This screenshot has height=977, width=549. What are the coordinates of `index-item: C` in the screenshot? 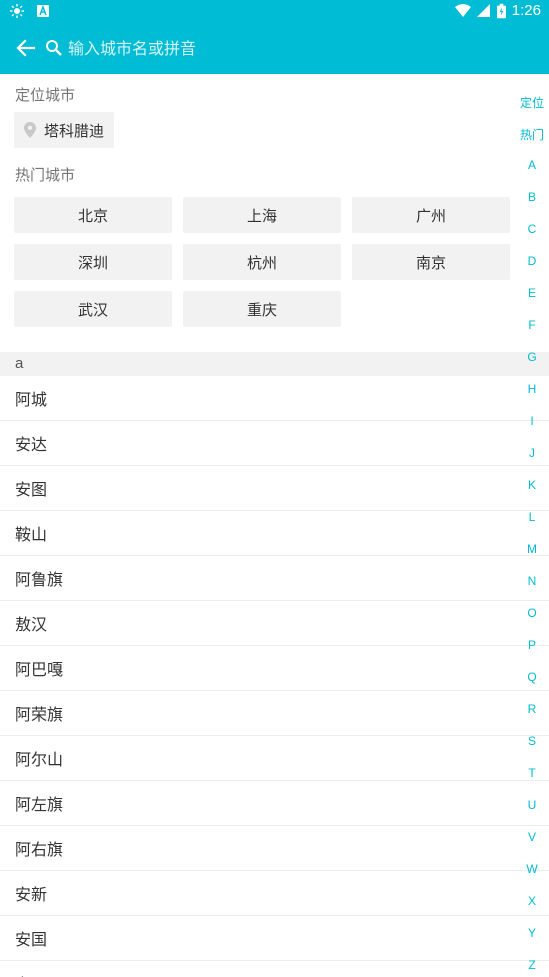 It's located at (532, 229).